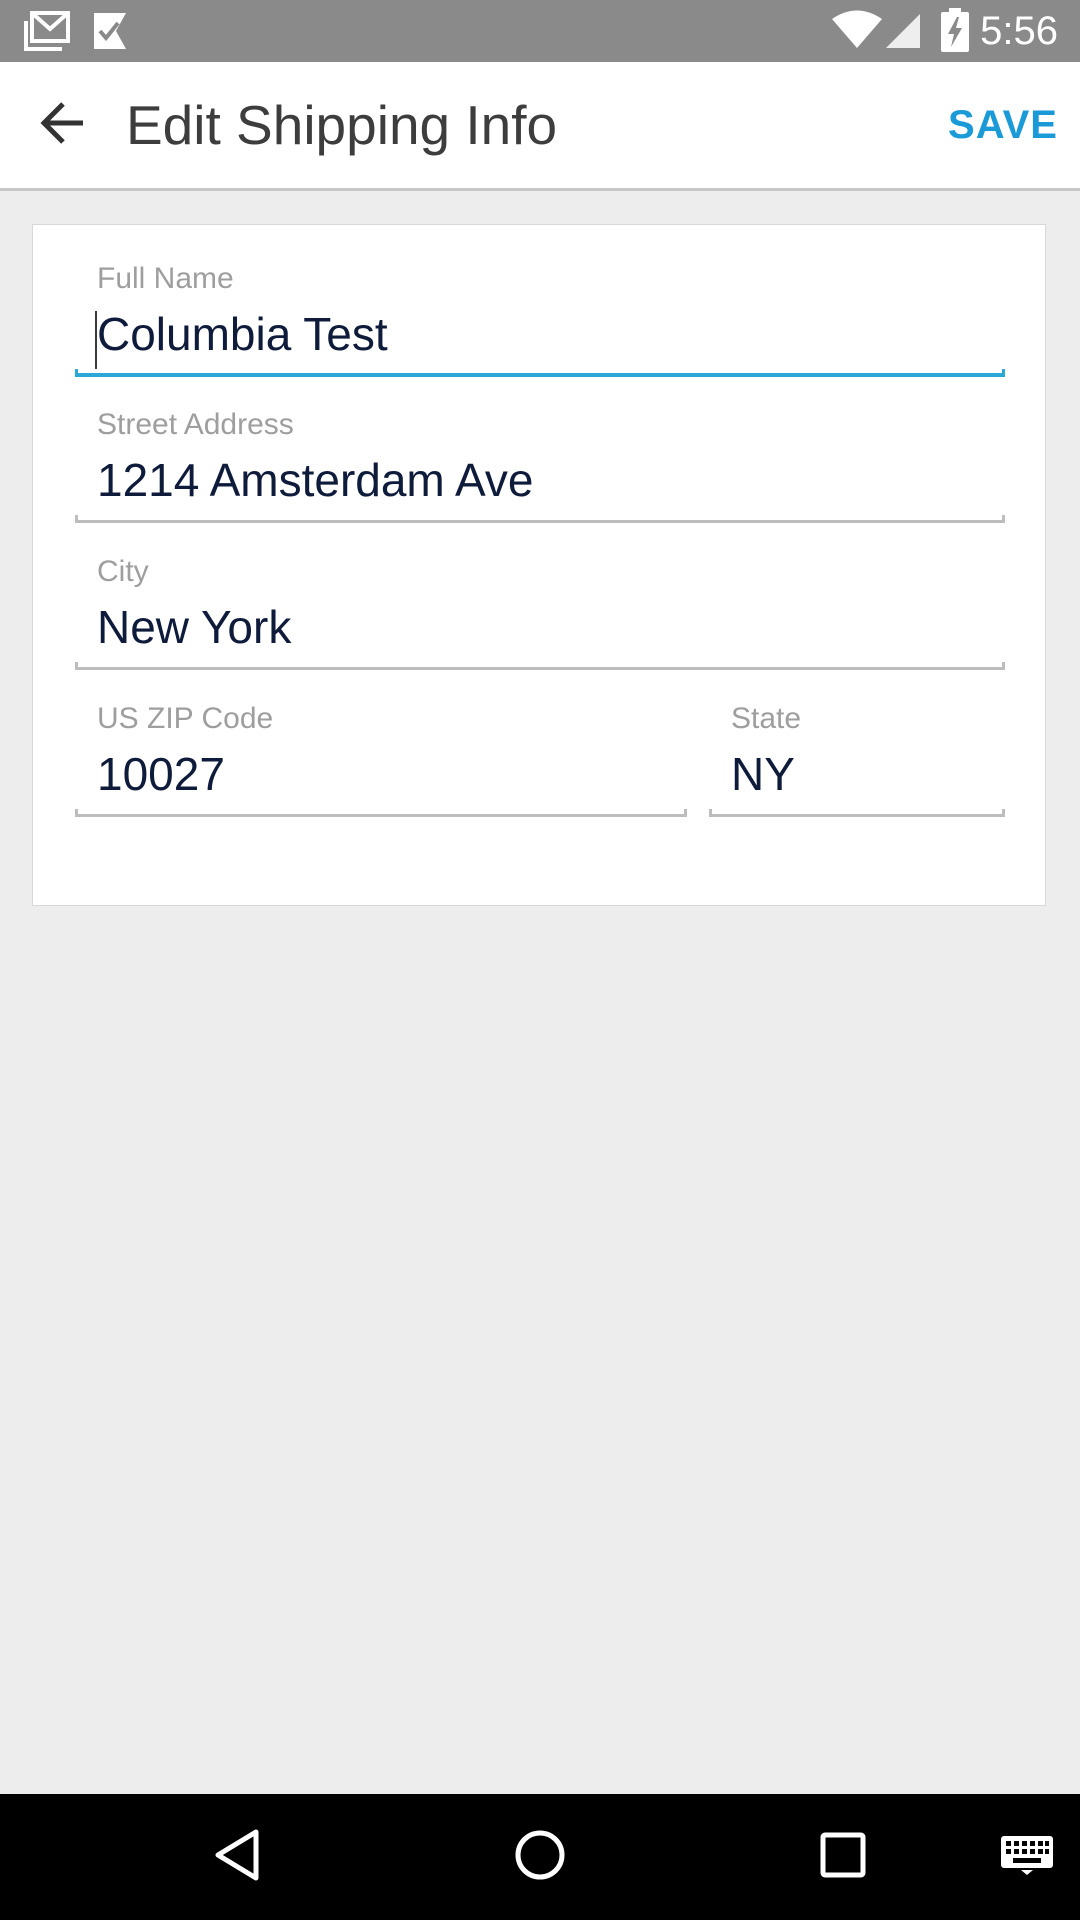  I want to click on state-underline, so click(857, 813).